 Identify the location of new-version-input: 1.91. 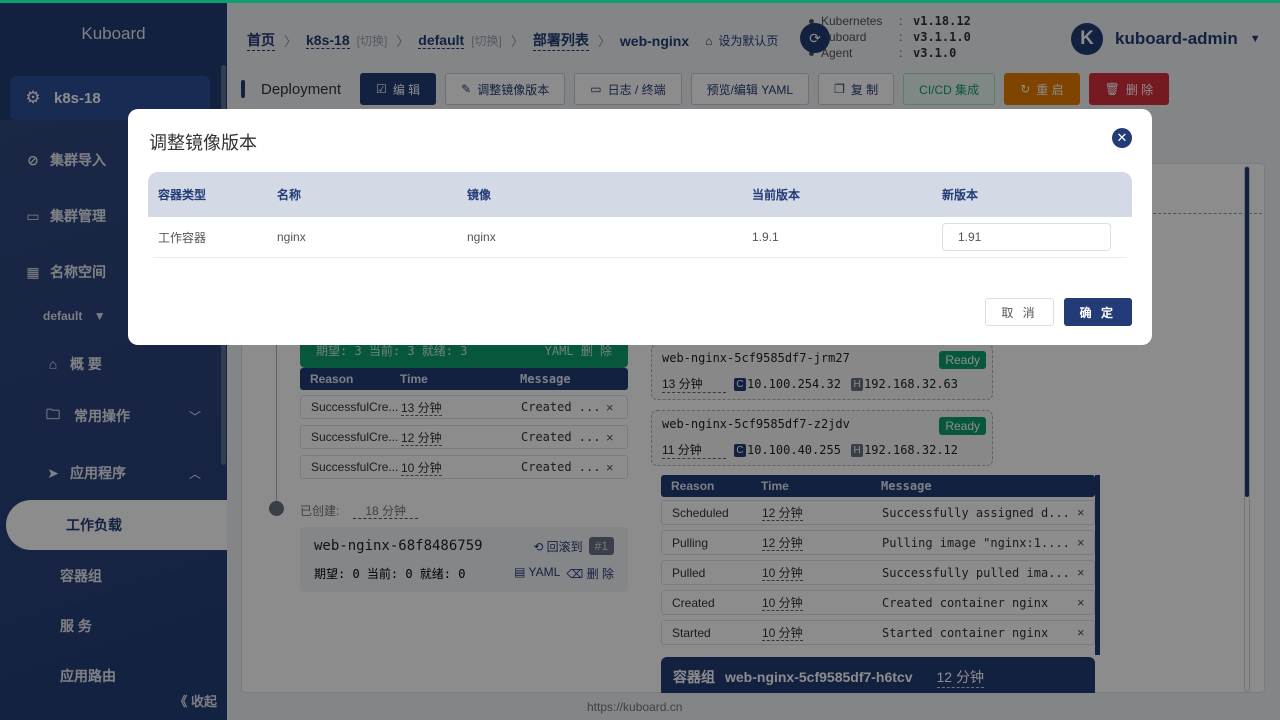
(1026, 237).